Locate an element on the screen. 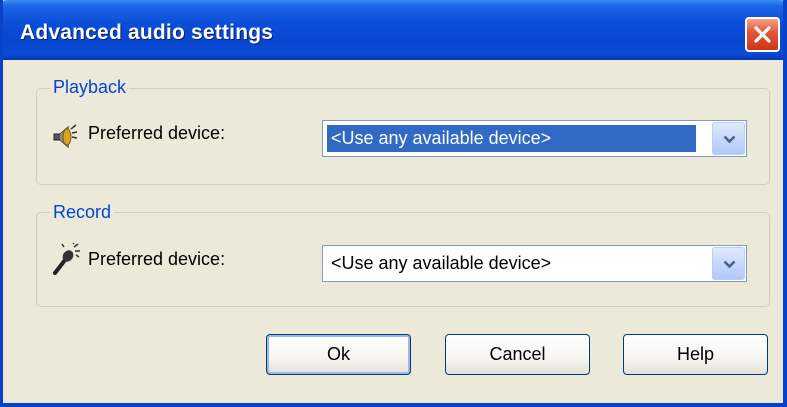  playback-dropdown-button is located at coordinates (728, 138).